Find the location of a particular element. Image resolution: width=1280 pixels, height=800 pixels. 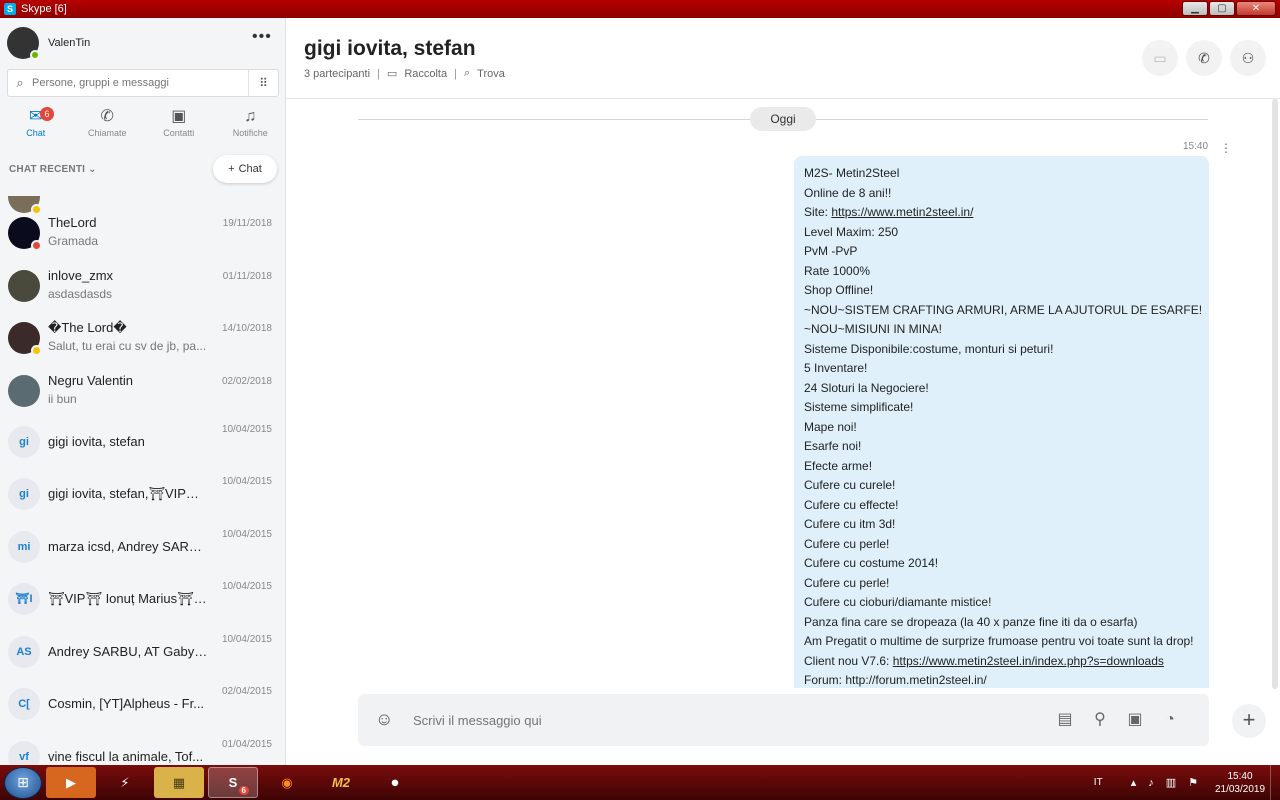

conversation-title: gigi iovita, stefan is located at coordinates (390, 49).